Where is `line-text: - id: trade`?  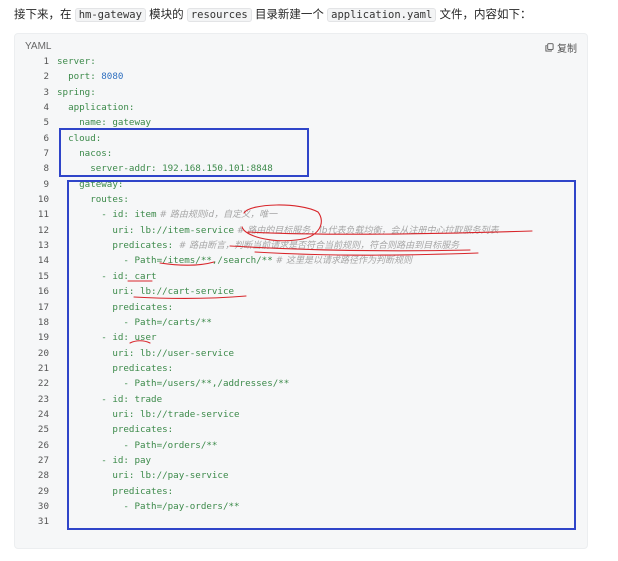 line-text: - id: trade is located at coordinates (109, 399).